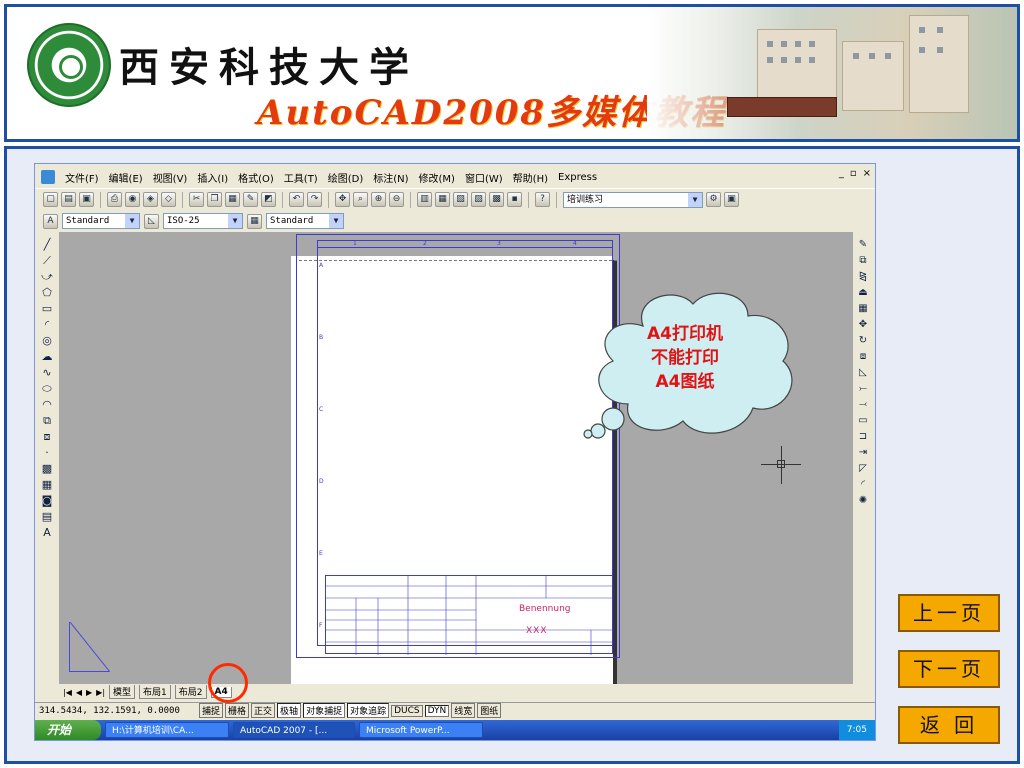  I want to click on menu-format: 格式(O), so click(256, 177).